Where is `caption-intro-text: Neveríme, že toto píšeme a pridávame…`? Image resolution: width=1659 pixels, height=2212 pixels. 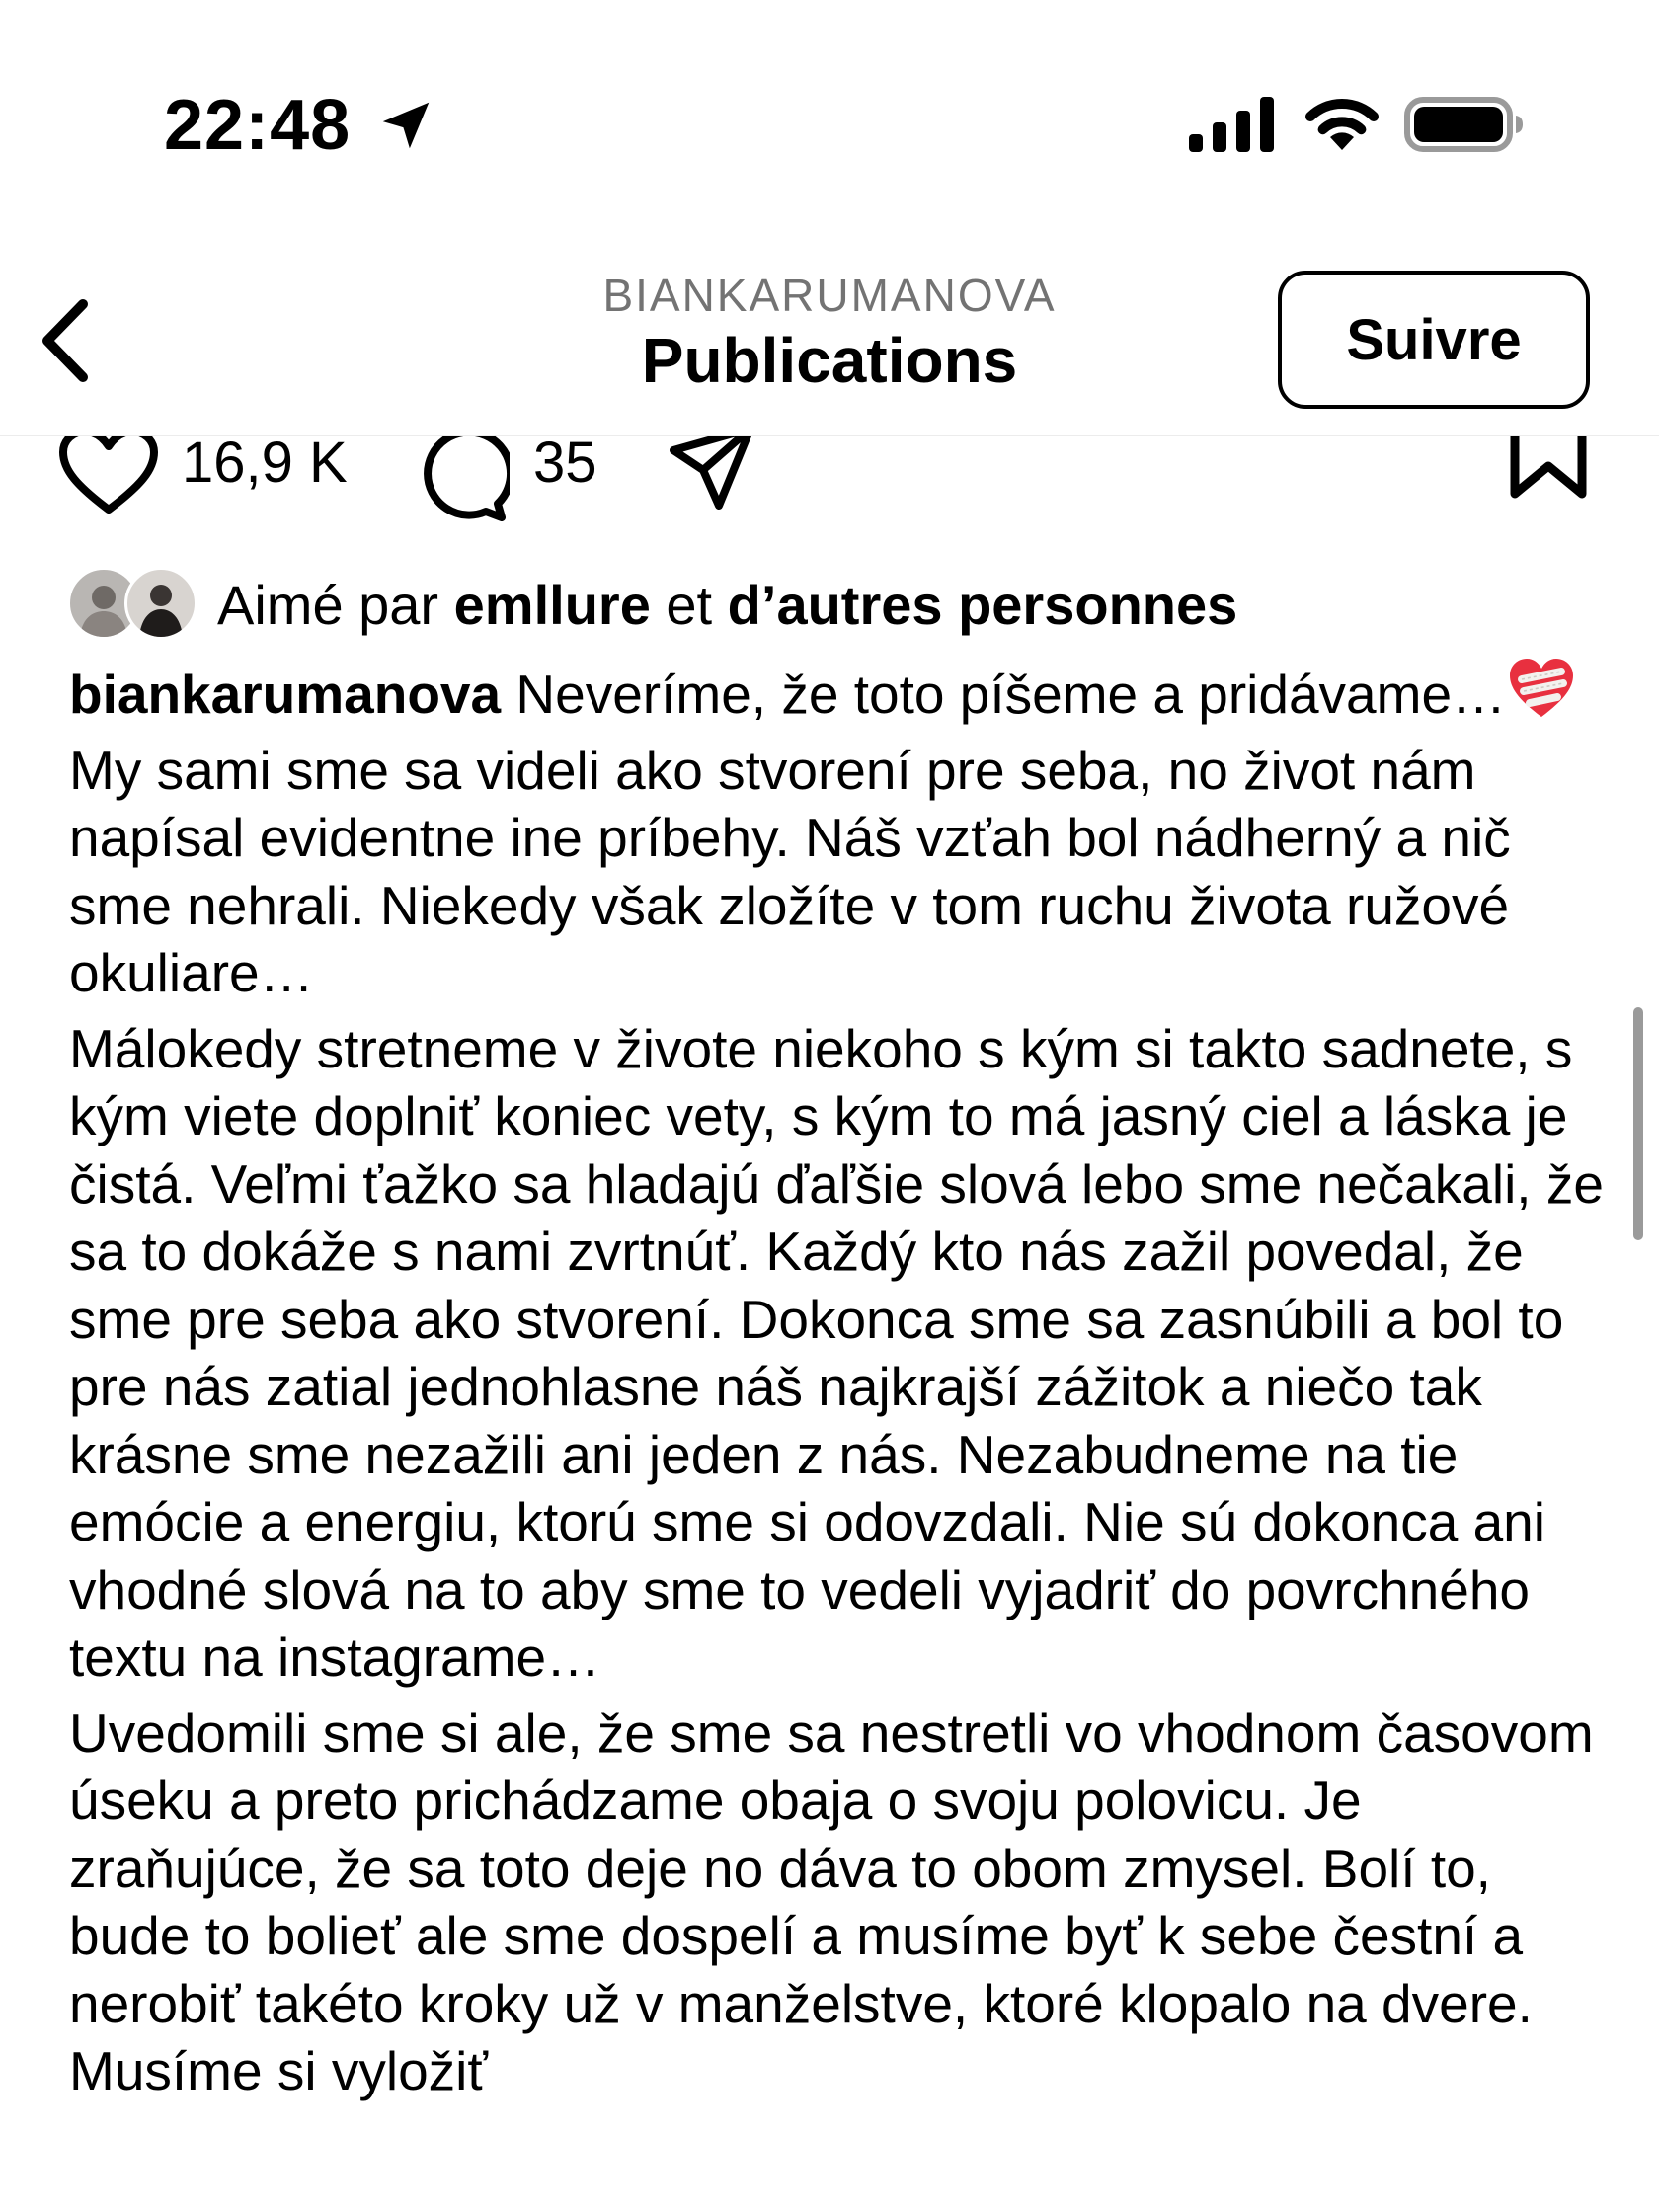
caption-intro-text: Neveríme, že toto píšeme a pridávame… is located at coordinates (1004, 695).